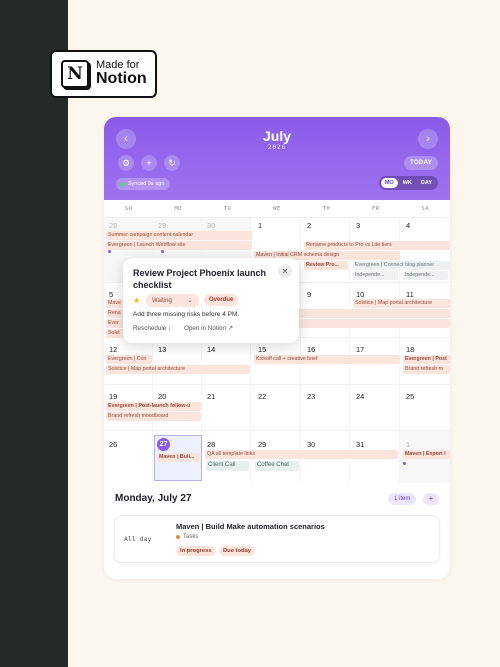 The height and width of the screenshot is (667, 500). What do you see at coordinates (200, 279) in the screenshot?
I see `popover-title: Review Project Phoenix launch checklist` at bounding box center [200, 279].